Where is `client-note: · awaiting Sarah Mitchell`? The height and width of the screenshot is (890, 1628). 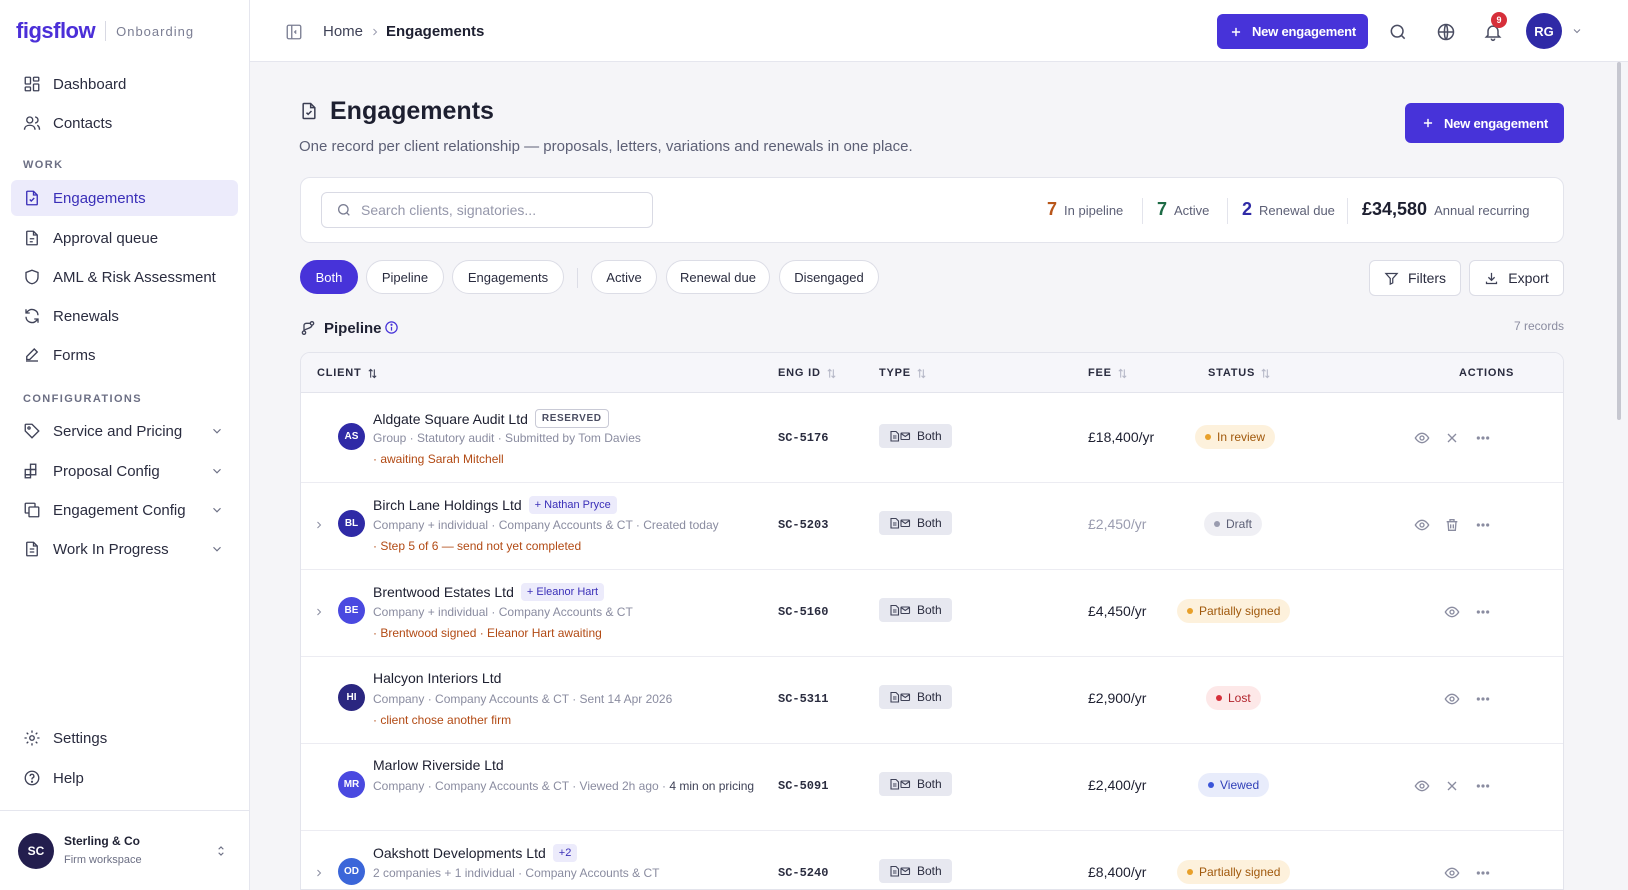 client-note: · awaiting Sarah Mitchell is located at coordinates (438, 459).